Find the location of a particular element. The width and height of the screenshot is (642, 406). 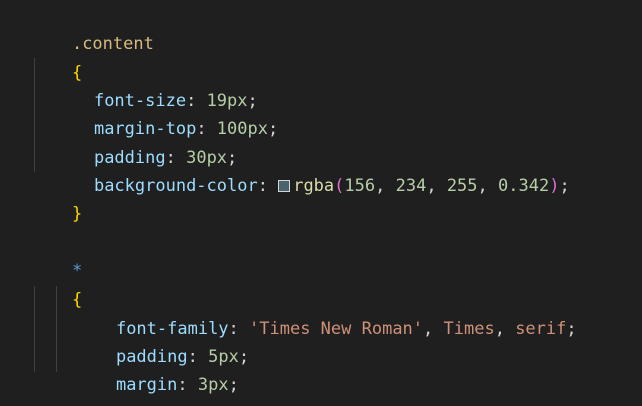

code-line: margin: 3px; is located at coordinates (177, 385).